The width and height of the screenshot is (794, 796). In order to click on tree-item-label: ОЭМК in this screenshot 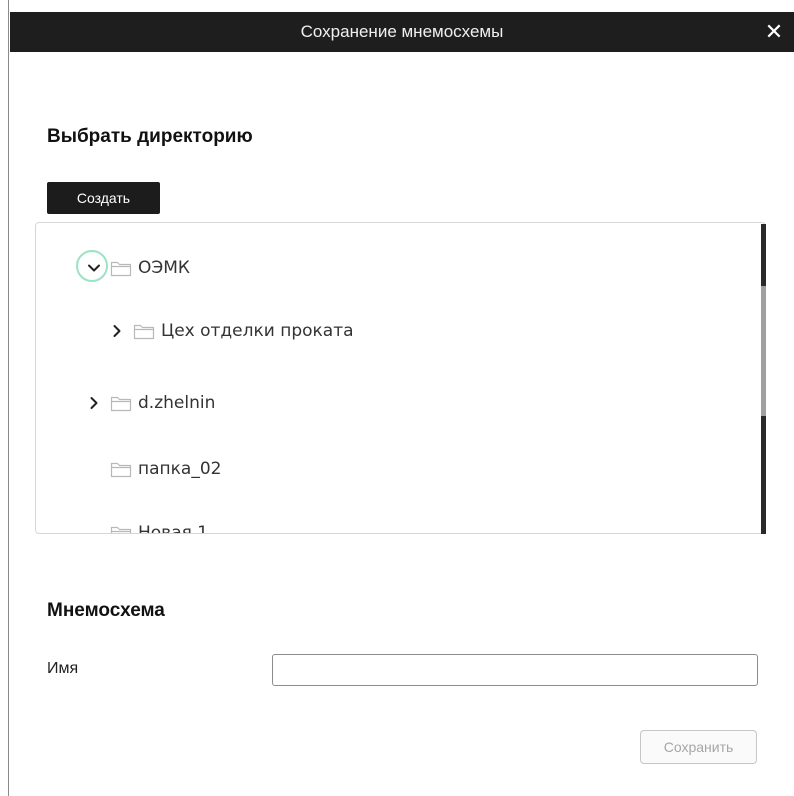, I will do `click(164, 268)`.